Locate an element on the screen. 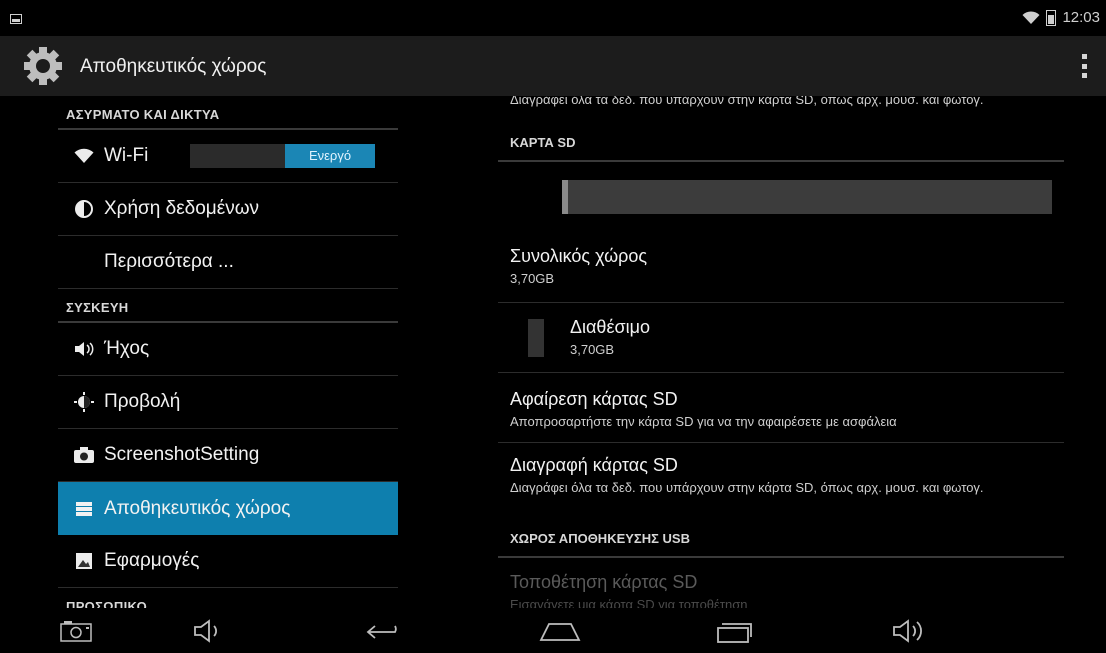 The image size is (1106, 653). sidebar-item-sound: Ήχος is located at coordinates (228, 349).